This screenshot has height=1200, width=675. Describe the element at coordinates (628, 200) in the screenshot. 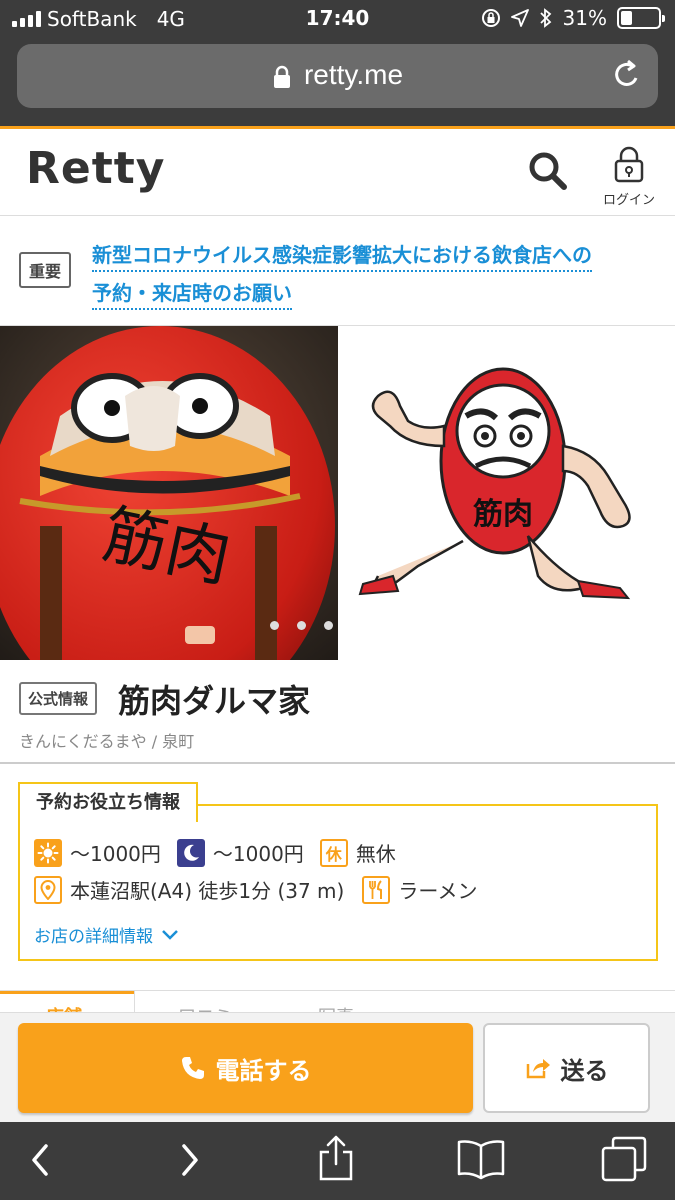

I see `login-label: ログイン` at that location.